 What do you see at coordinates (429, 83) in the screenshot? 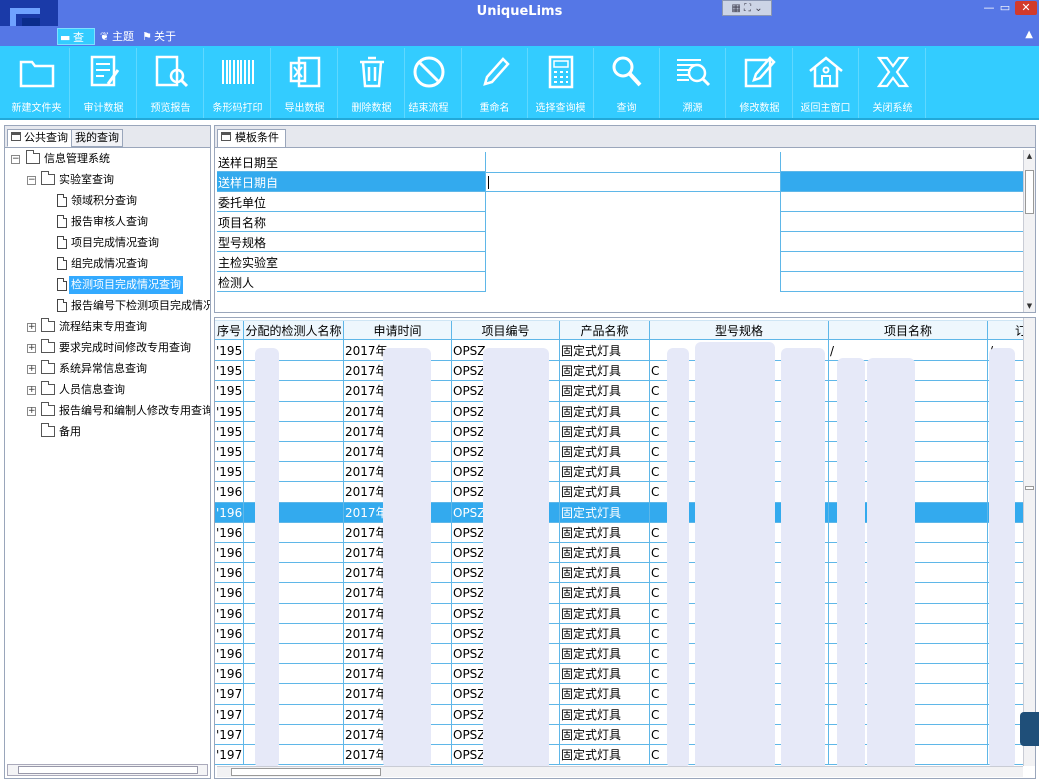
I see `end-process-button: 结束流程` at bounding box center [429, 83].